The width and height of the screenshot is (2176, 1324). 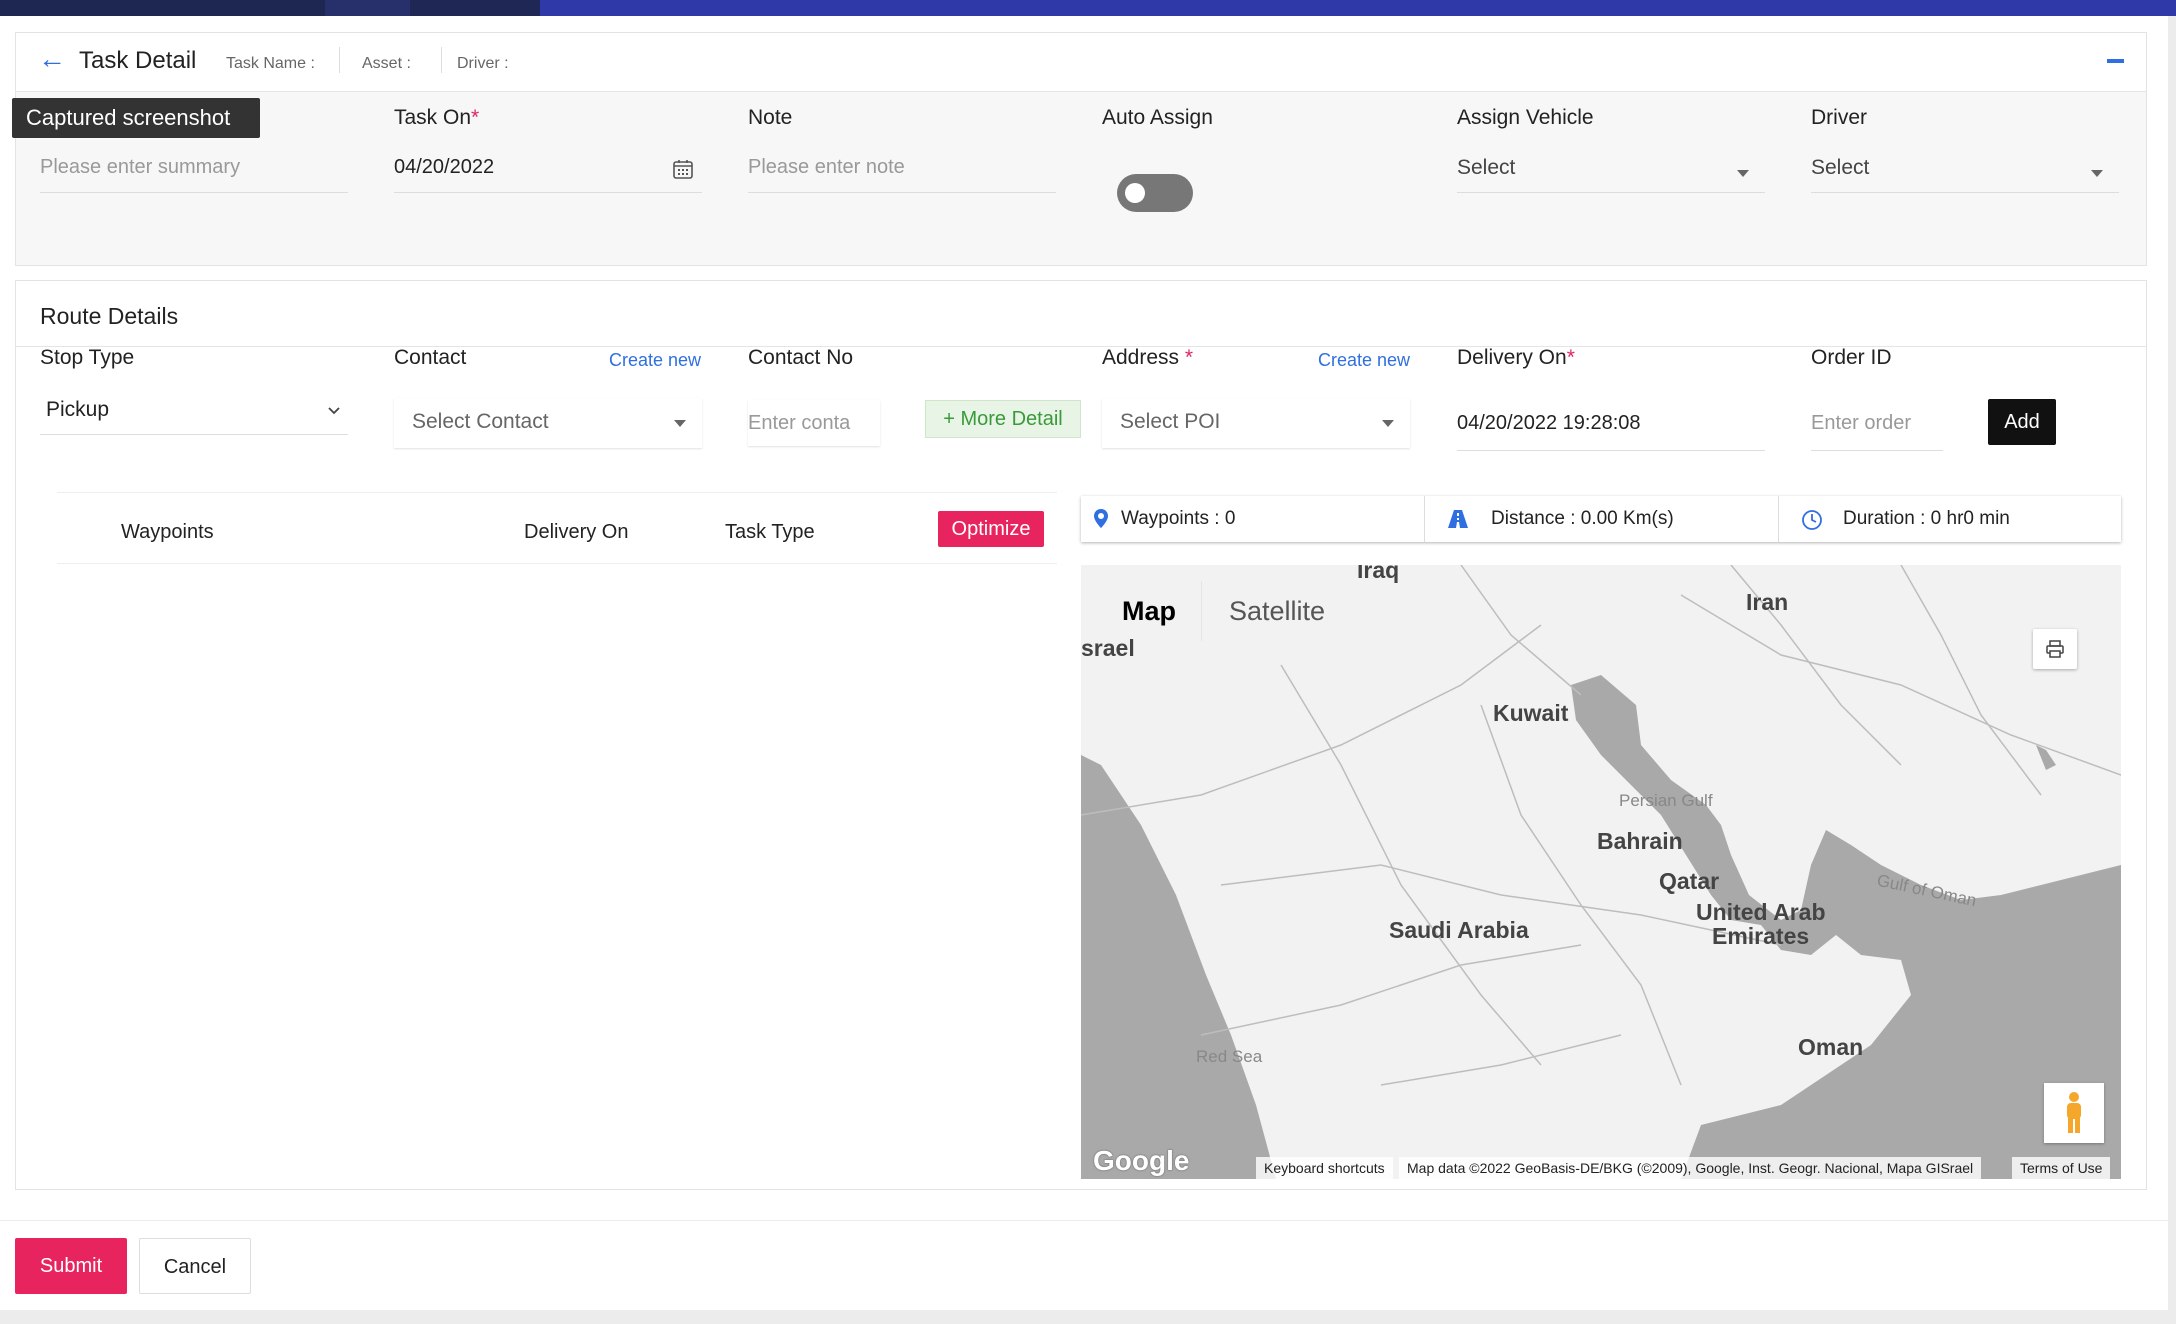 What do you see at coordinates (1549, 423) in the screenshot?
I see `delivery-on-value: 04/20/2022 19:28:08` at bounding box center [1549, 423].